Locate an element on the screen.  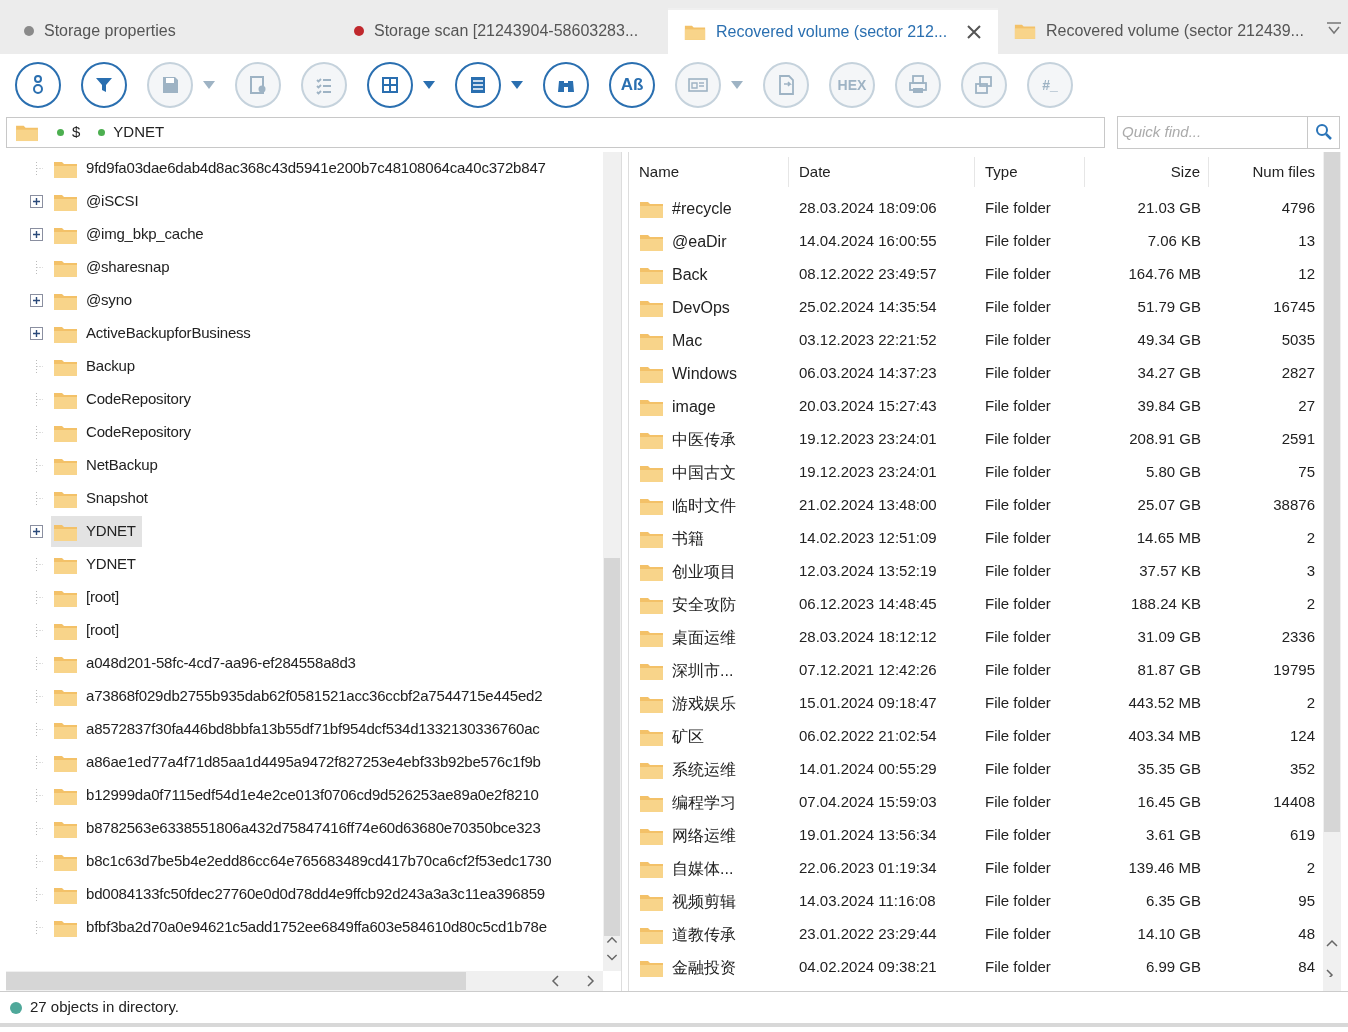
file-name: 临时文件 is located at coordinates (704, 505).